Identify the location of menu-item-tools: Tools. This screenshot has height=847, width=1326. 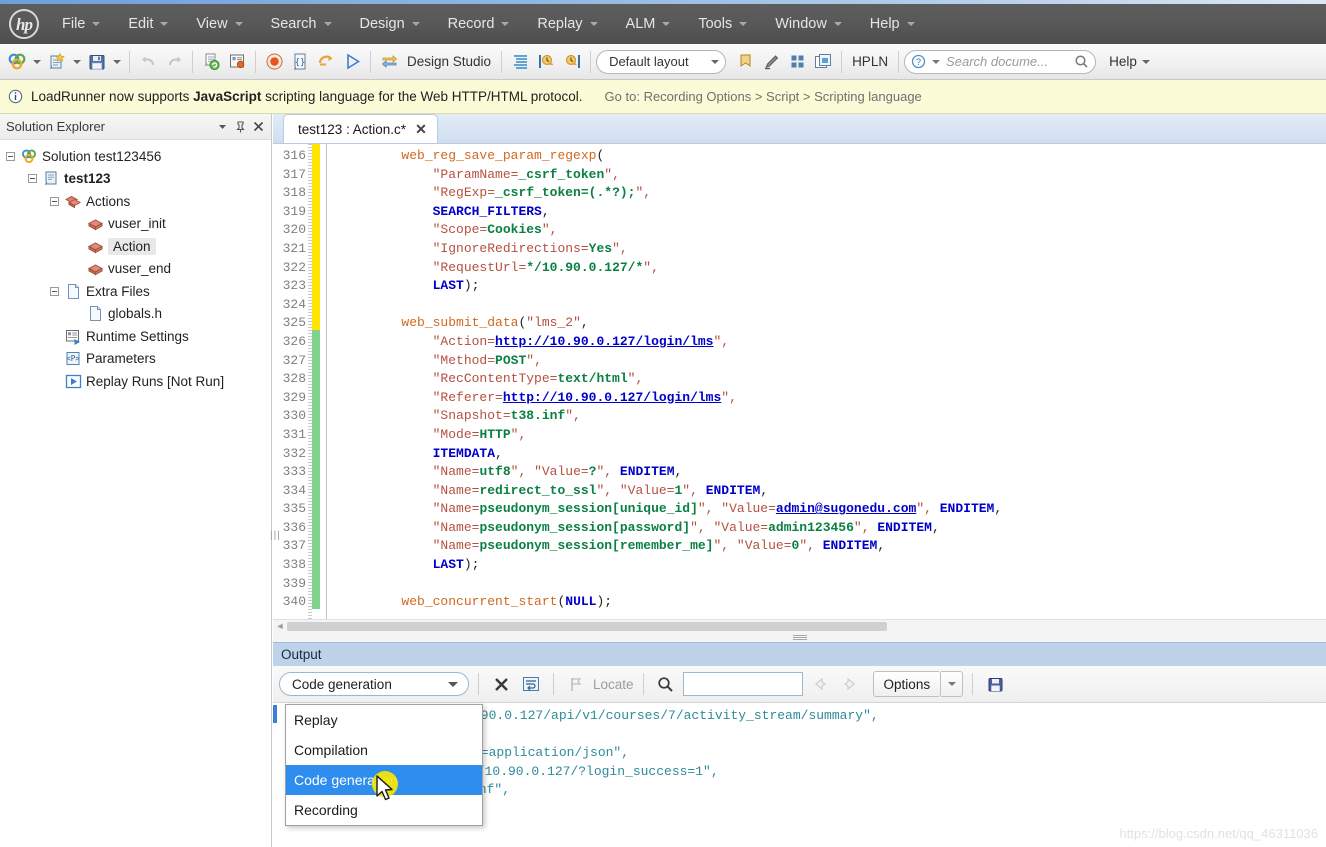
(722, 24).